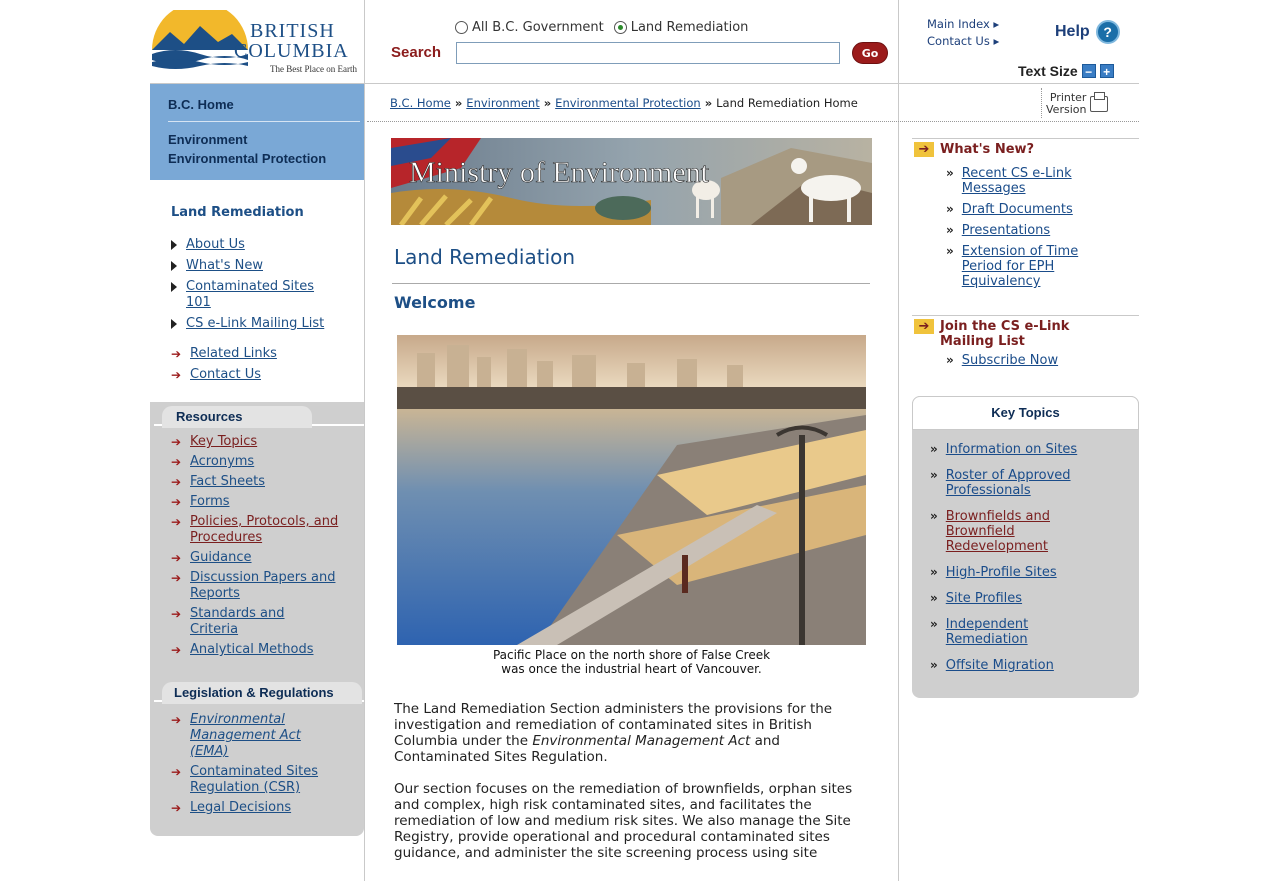  Describe the element at coordinates (963, 41) in the screenshot. I see `contact-us-top-link: Contact Us ▸` at that location.